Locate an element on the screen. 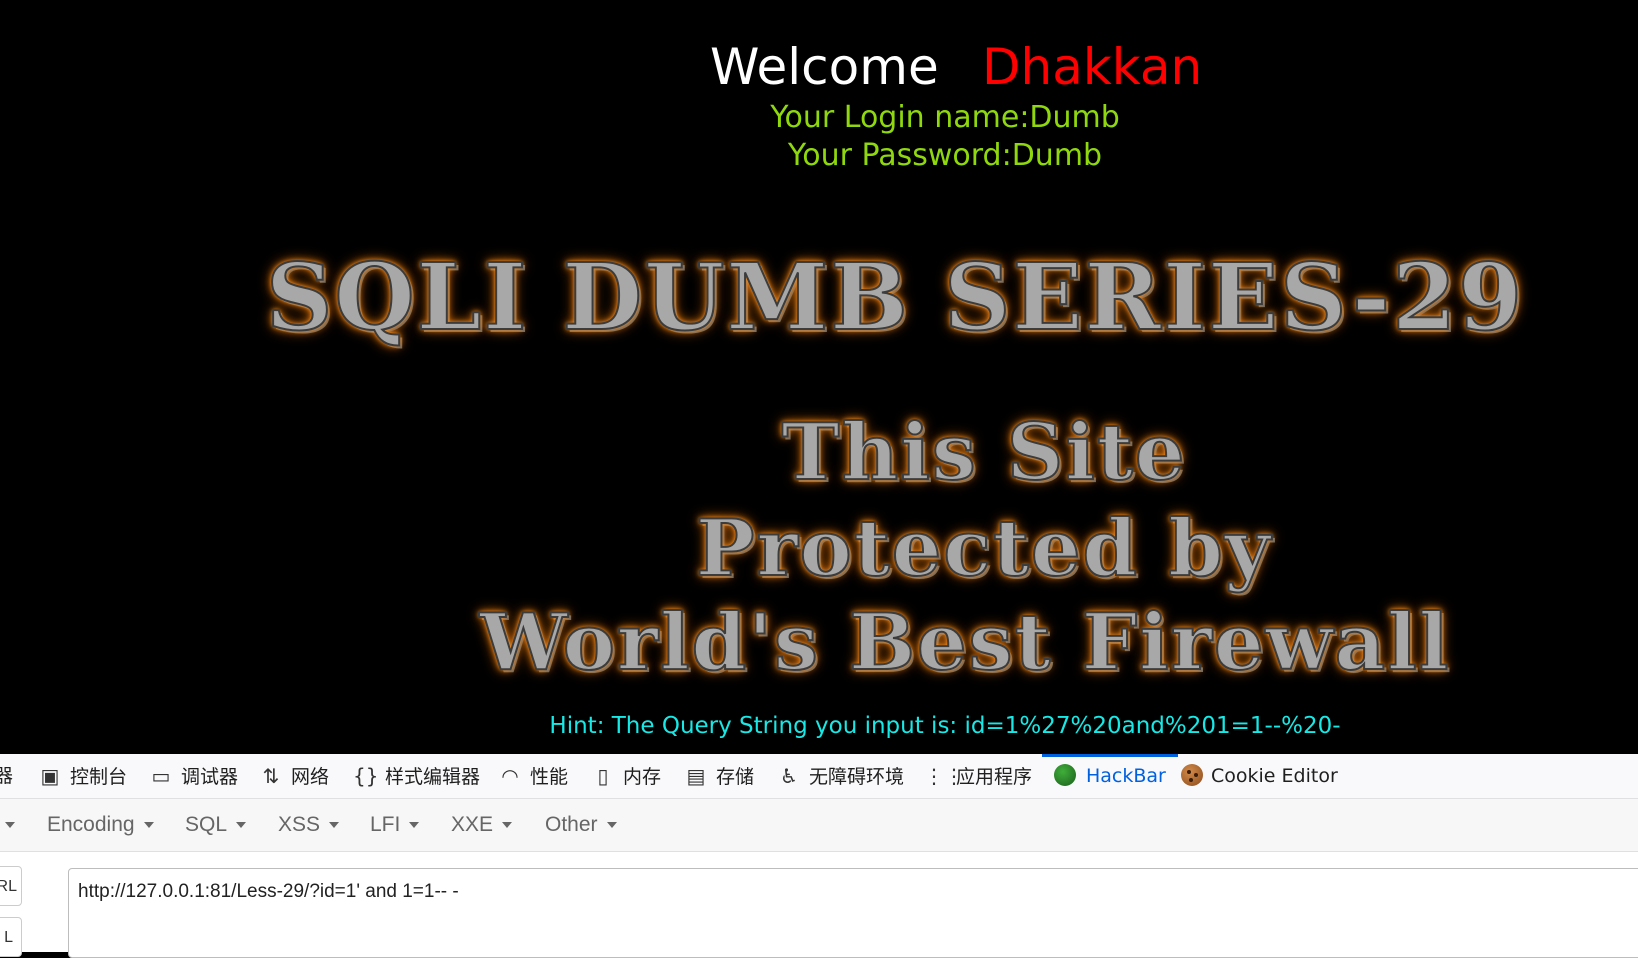  tab-label: Cookie Editor is located at coordinates (1274, 776).